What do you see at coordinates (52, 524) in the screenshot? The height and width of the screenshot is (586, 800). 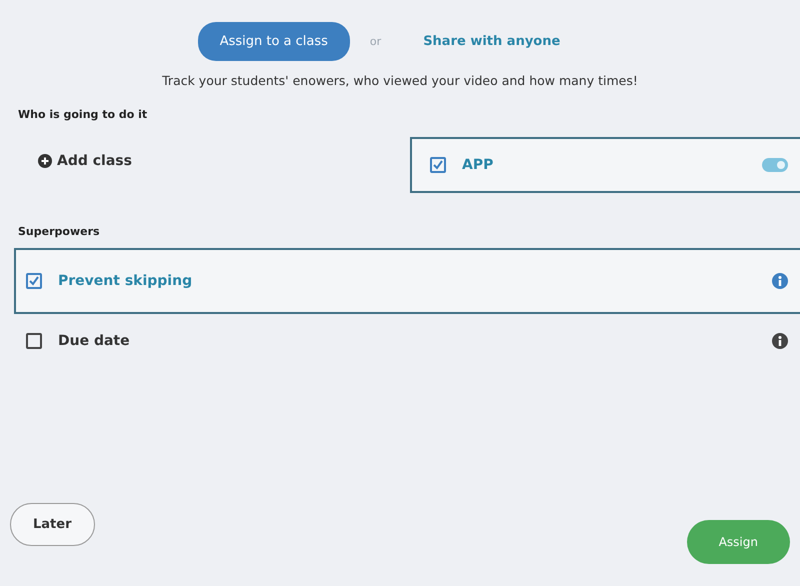 I see `later-button: Later` at bounding box center [52, 524].